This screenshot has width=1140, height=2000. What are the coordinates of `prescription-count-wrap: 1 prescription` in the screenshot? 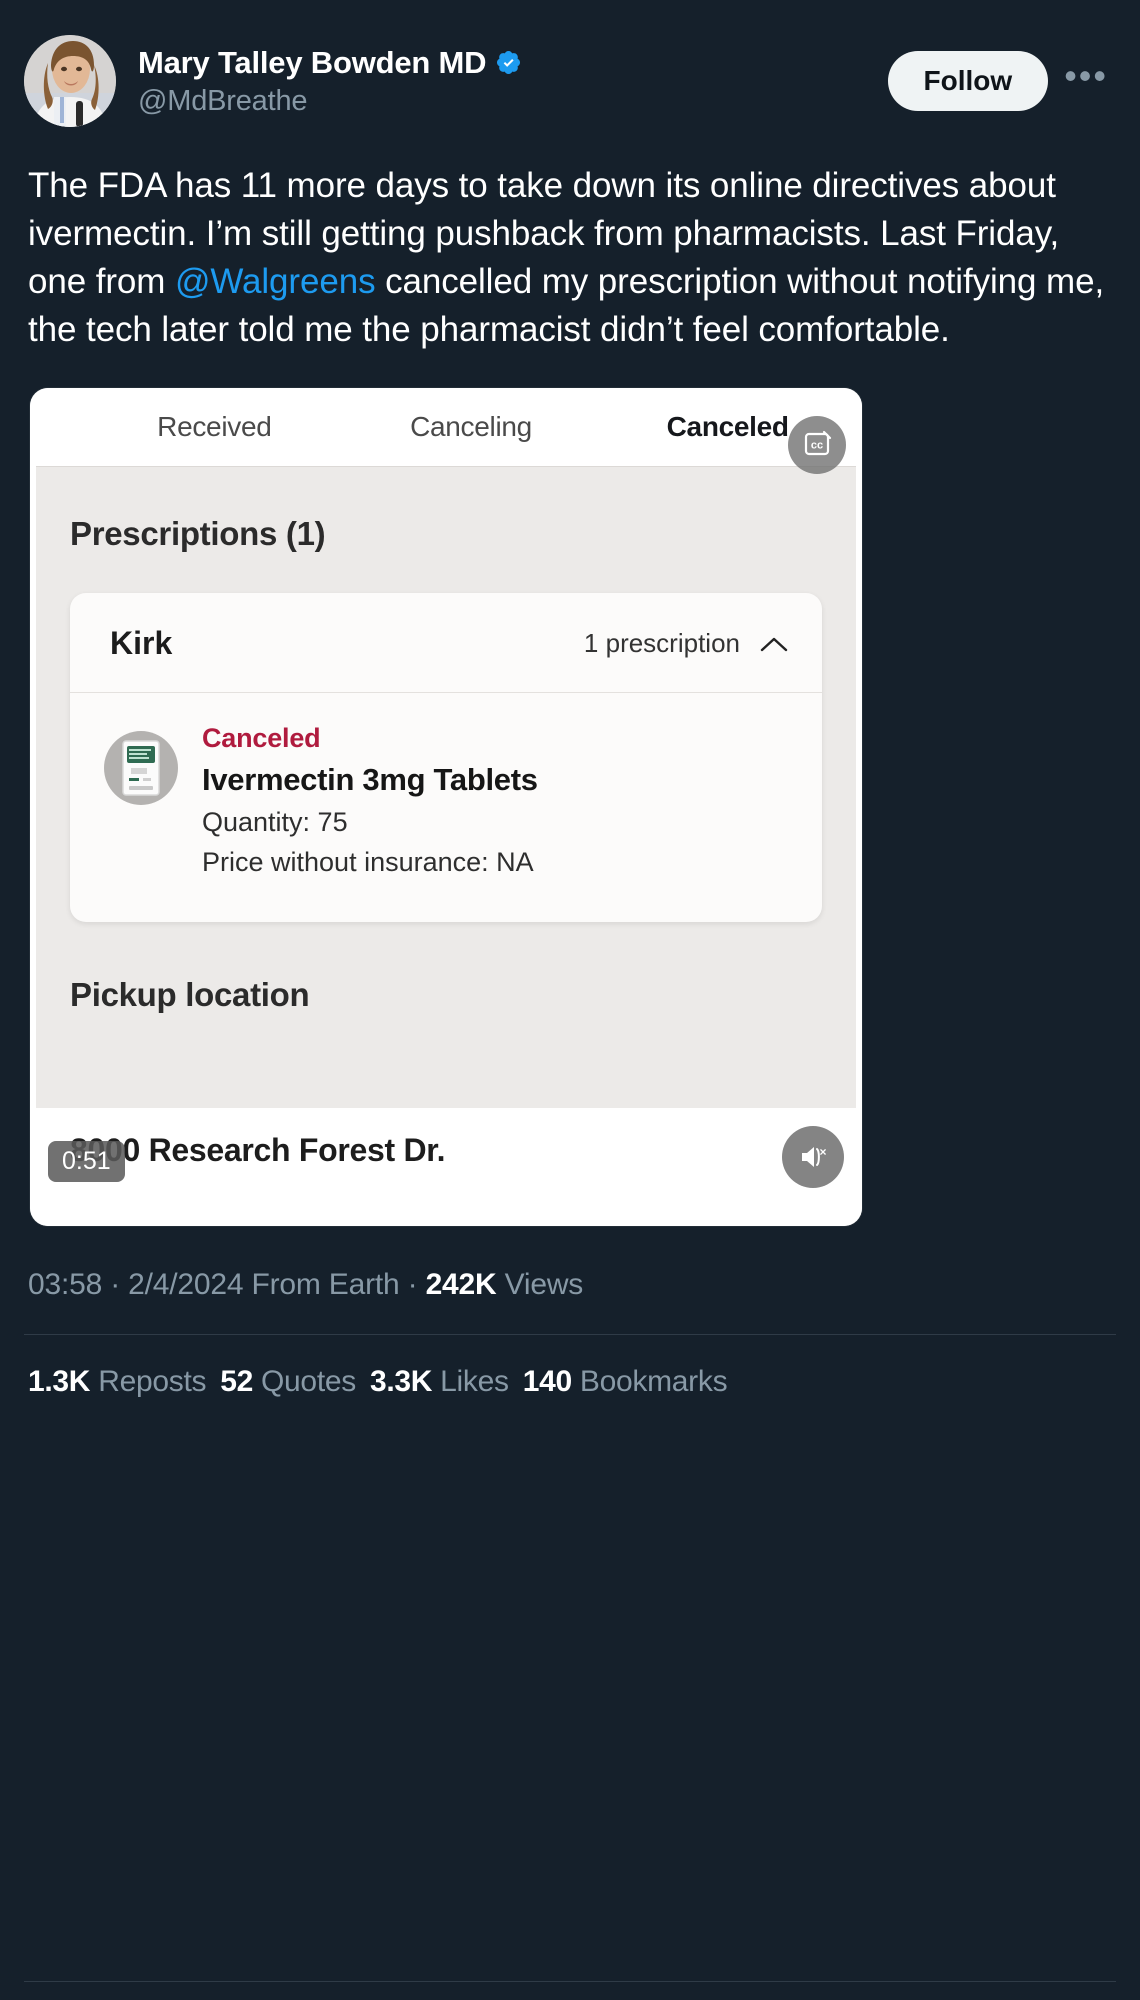 It's located at (686, 643).